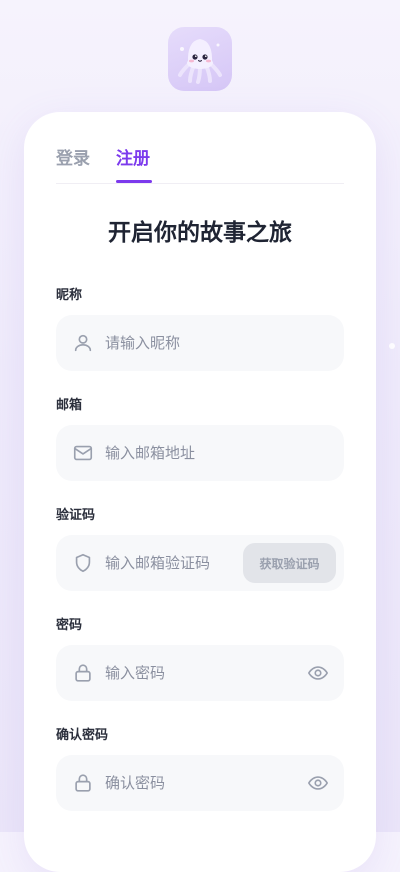  What do you see at coordinates (200, 59) in the screenshot?
I see `app-logo` at bounding box center [200, 59].